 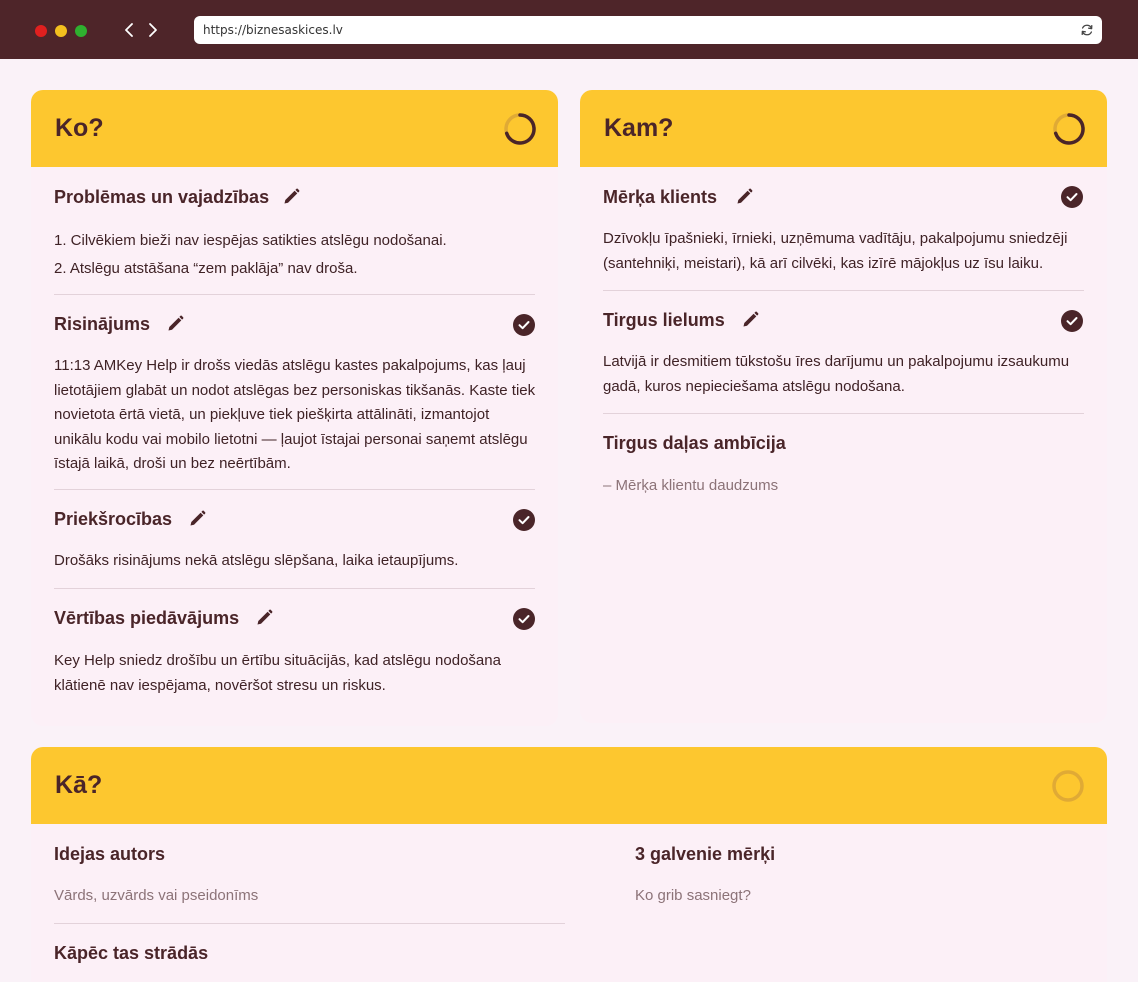 I want to click on card-header: Kā?, so click(x=569, y=785).